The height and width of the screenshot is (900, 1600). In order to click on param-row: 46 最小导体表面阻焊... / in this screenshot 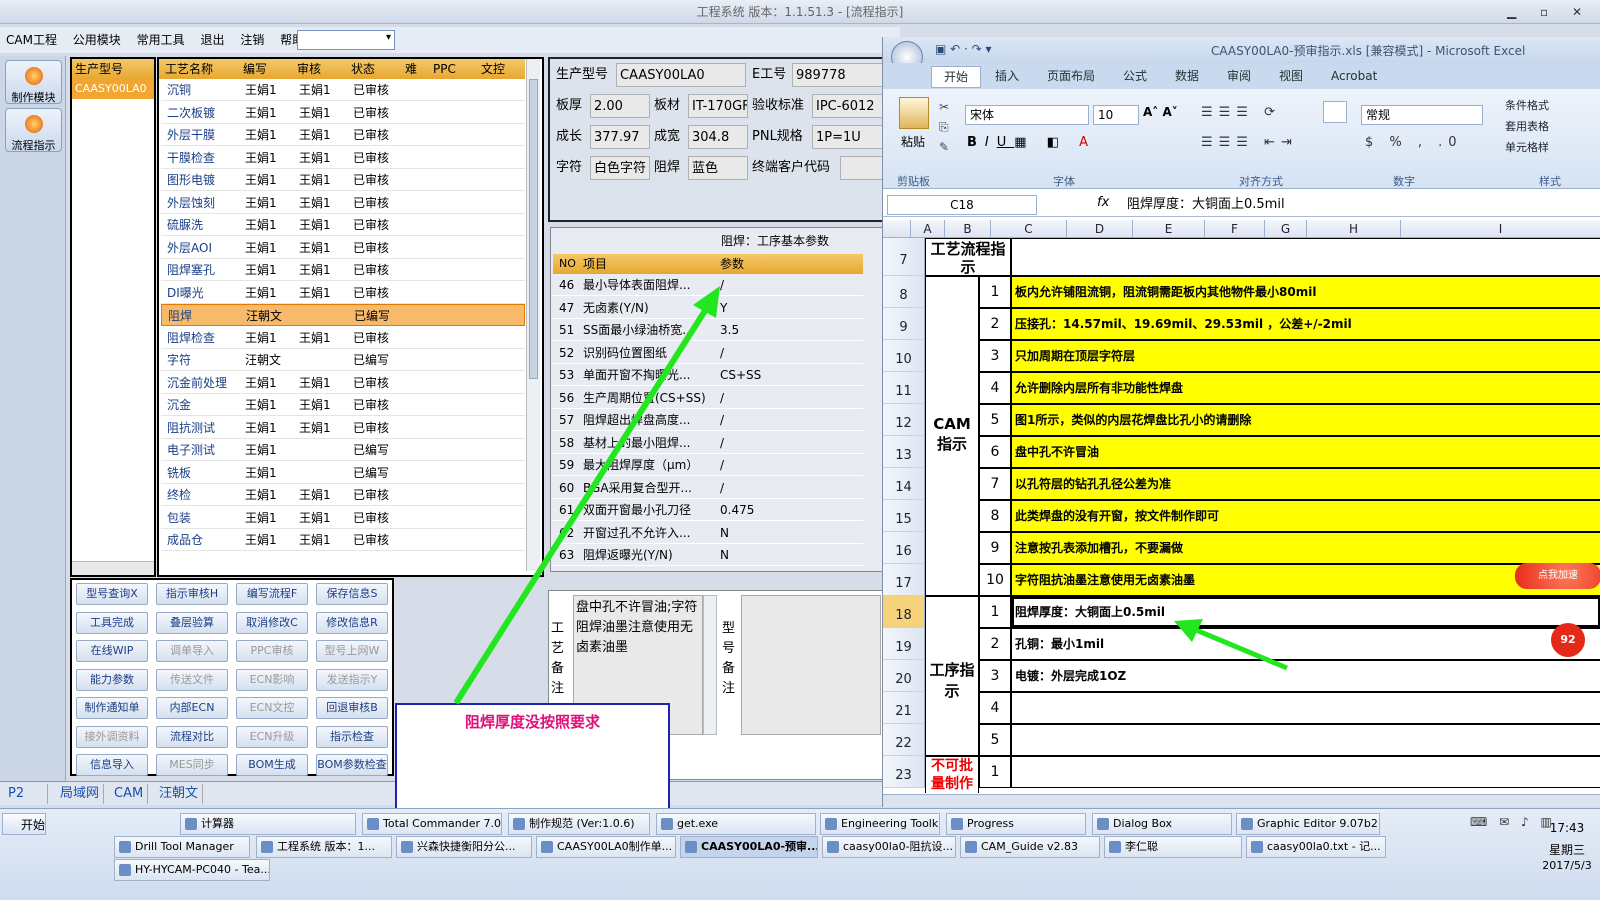, I will do `click(708, 285)`.